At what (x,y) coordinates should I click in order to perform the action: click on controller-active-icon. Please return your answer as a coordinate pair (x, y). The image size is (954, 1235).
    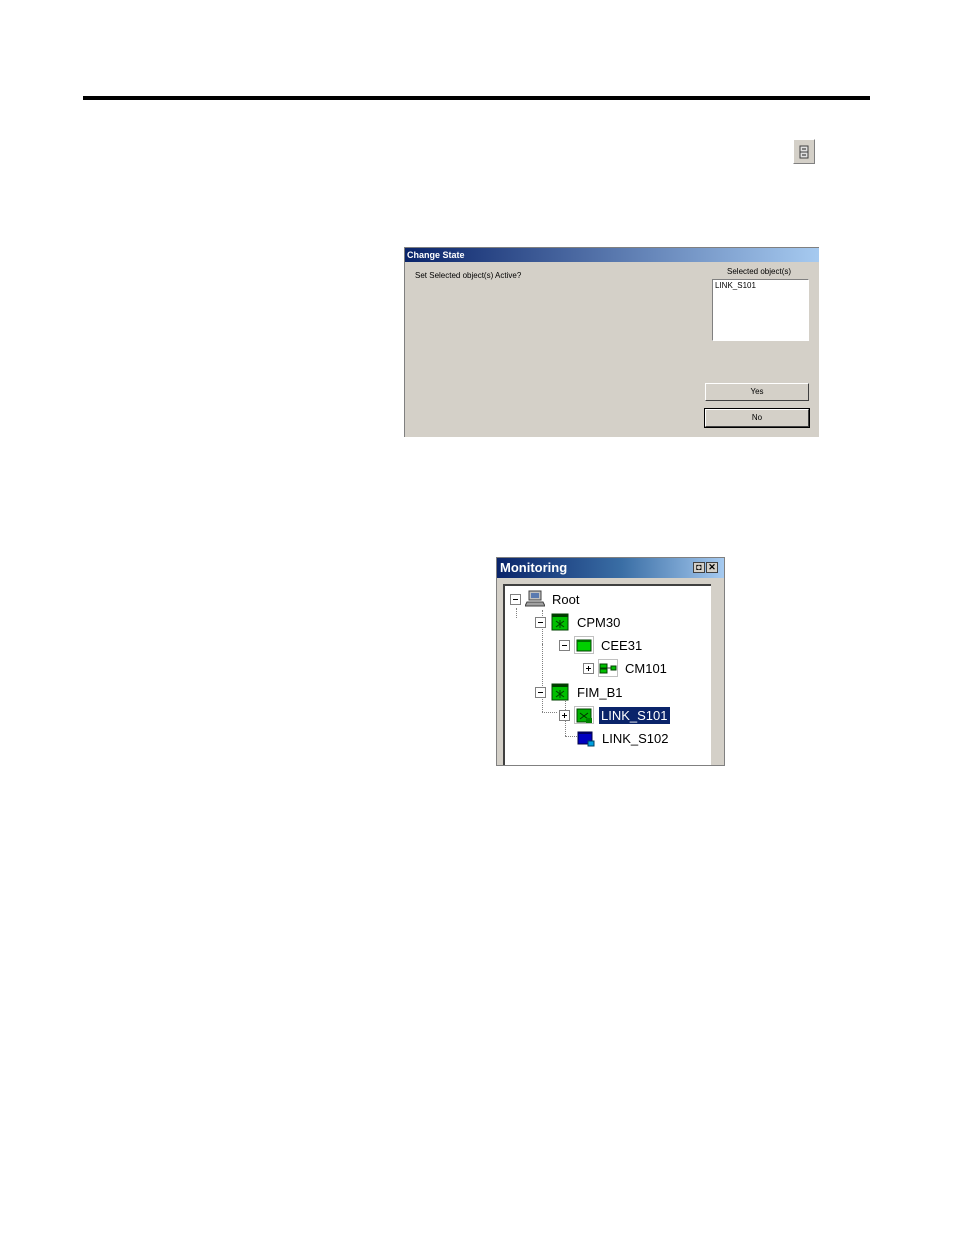
    Looking at the image, I should click on (560, 622).